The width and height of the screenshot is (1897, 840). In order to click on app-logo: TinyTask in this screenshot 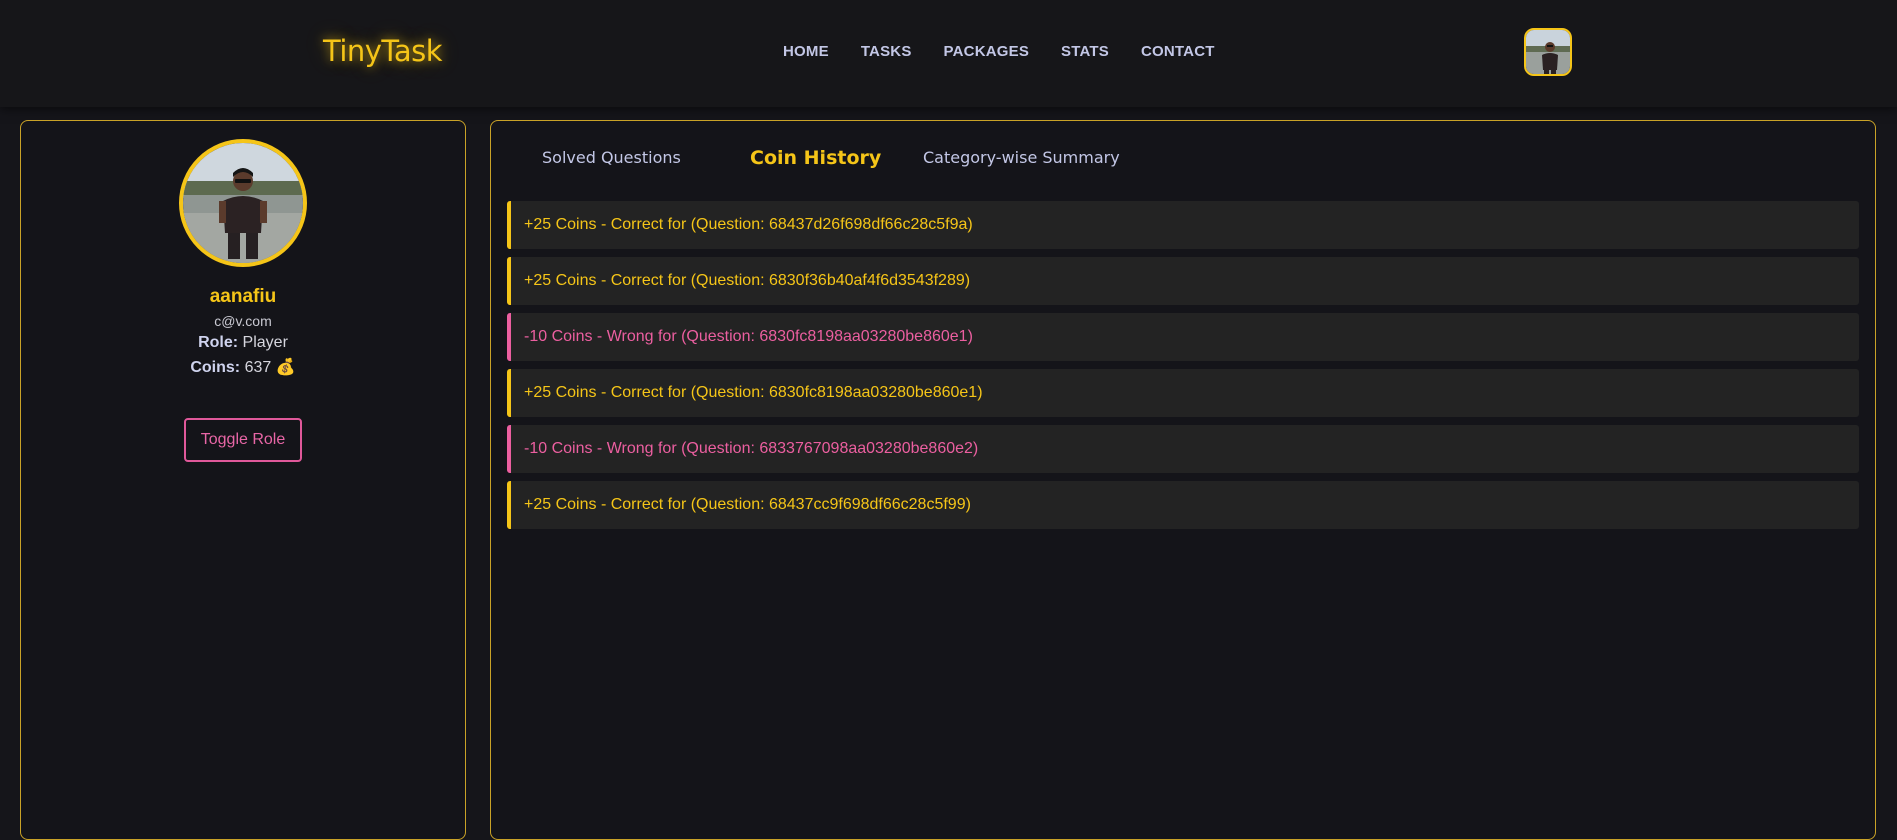, I will do `click(383, 51)`.